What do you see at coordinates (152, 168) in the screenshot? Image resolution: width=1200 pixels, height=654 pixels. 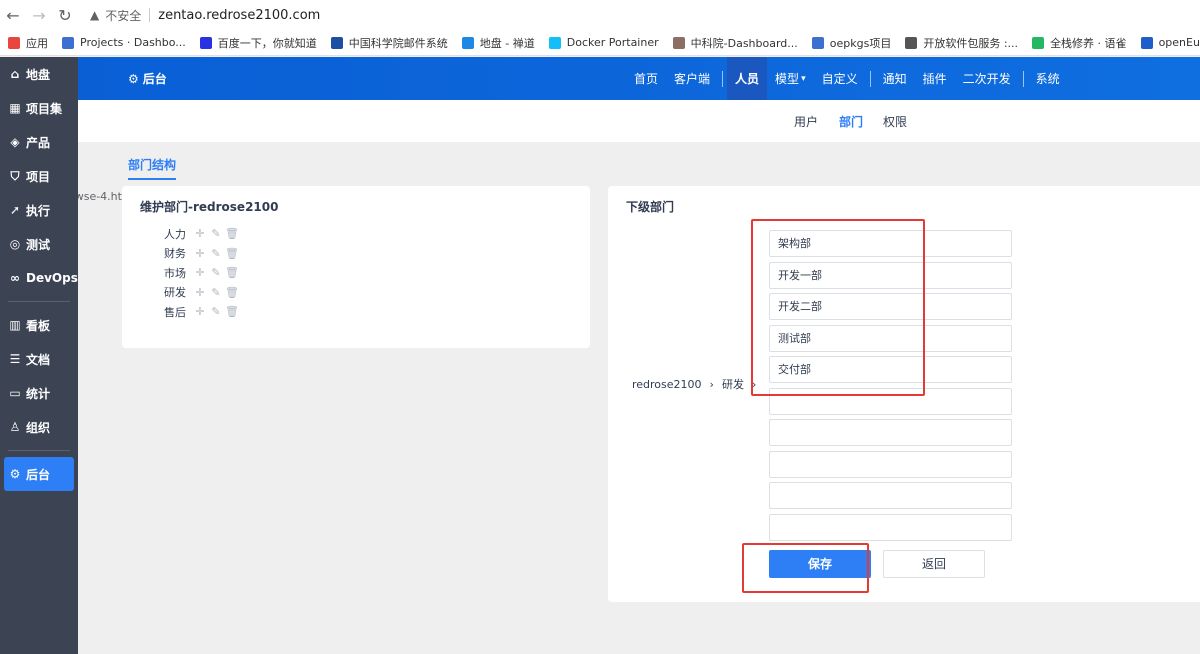 I see `tab-dept-structure: 部门结构` at bounding box center [152, 168].